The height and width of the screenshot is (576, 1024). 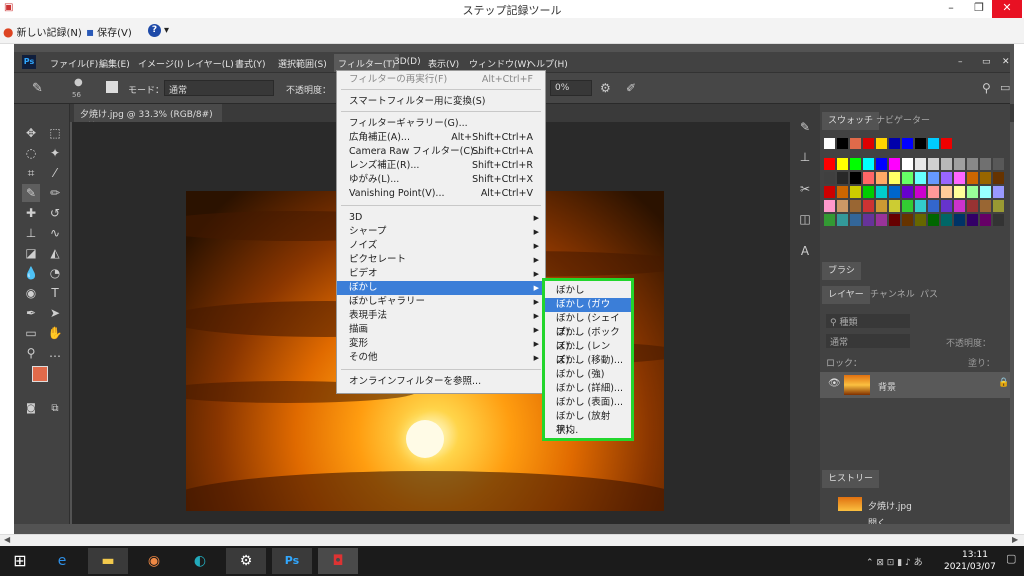 I want to click on filter-item-sharpen: シャープ ▶, so click(x=441, y=232).